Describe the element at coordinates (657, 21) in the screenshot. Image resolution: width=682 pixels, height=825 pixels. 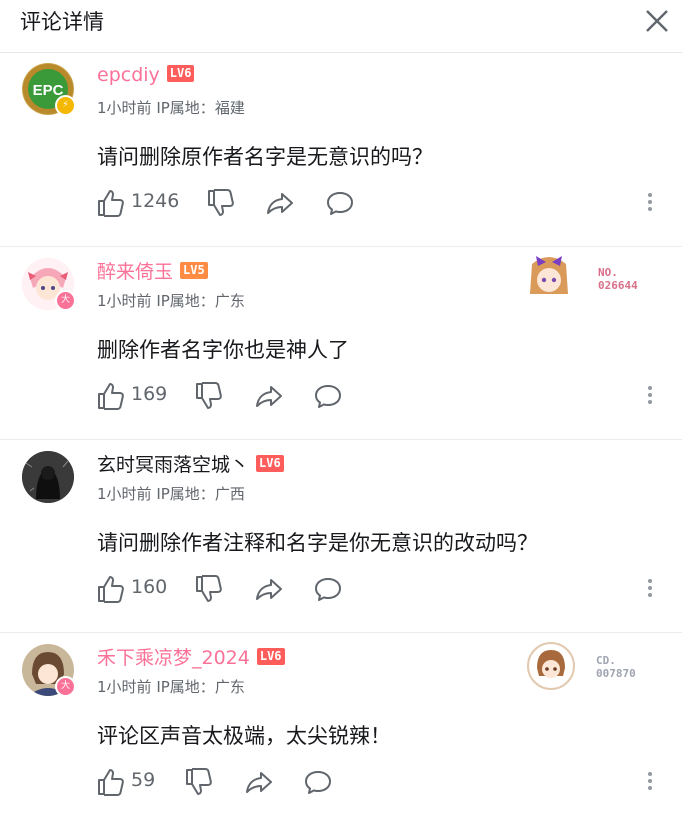
I see `close-icon` at that location.